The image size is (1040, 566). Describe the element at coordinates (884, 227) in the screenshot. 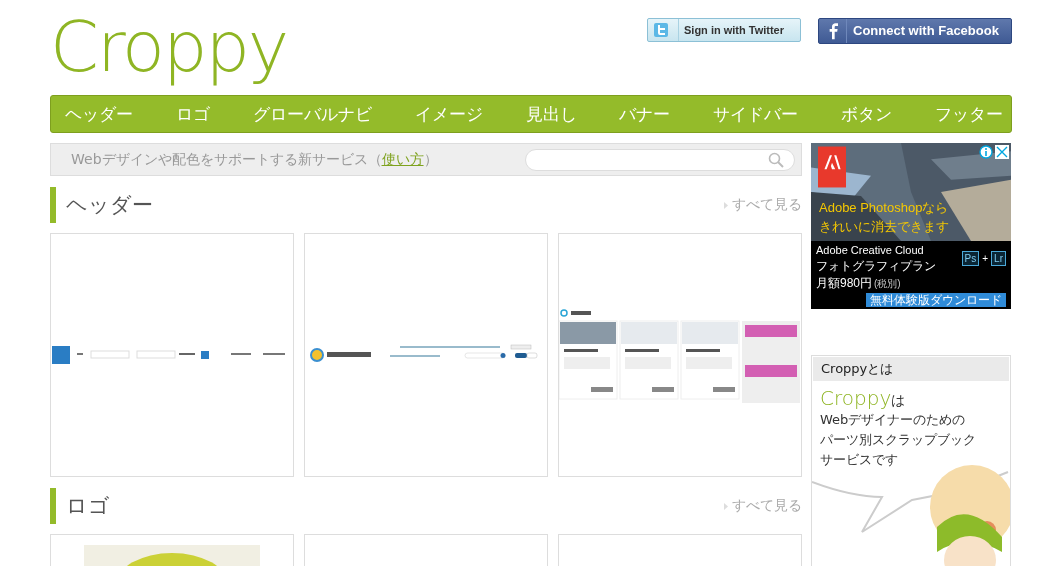

I see `ad-headline: きれいに消去できます` at that location.